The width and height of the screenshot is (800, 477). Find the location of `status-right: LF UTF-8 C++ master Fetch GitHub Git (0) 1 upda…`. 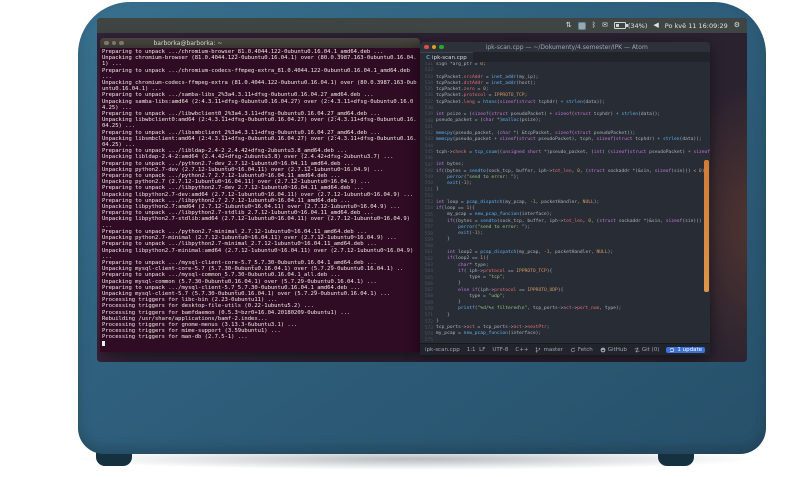

status-right: LF UTF-8 C++ master Fetch GitHub Git (0) 1 upda… is located at coordinates (592, 349).